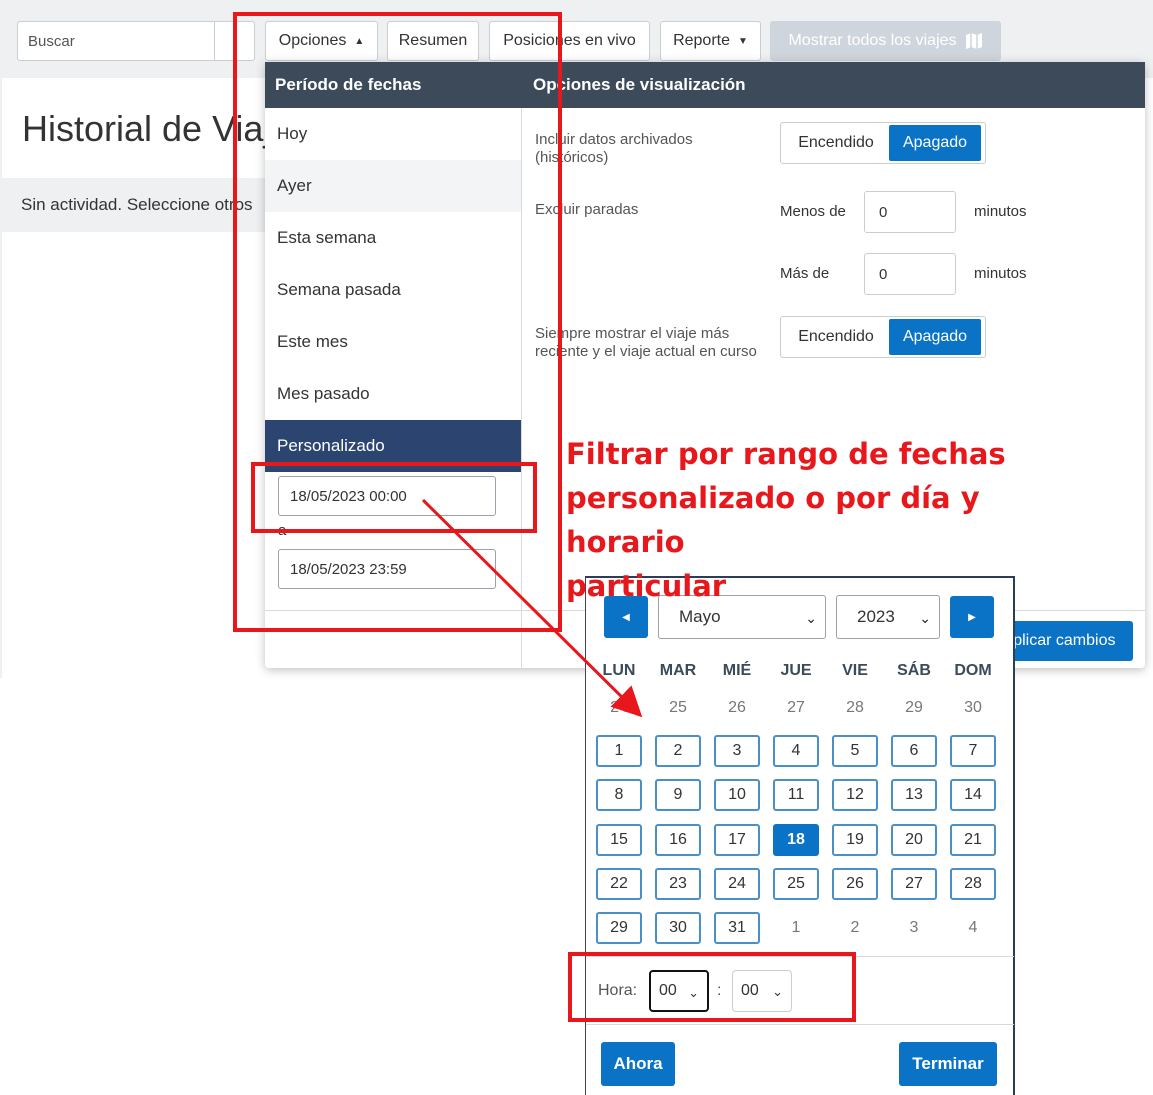 Image resolution: width=1153 pixels, height=1095 pixels. Describe the element at coordinates (619, 795) in the screenshot. I see `calendar-day: 8` at that location.